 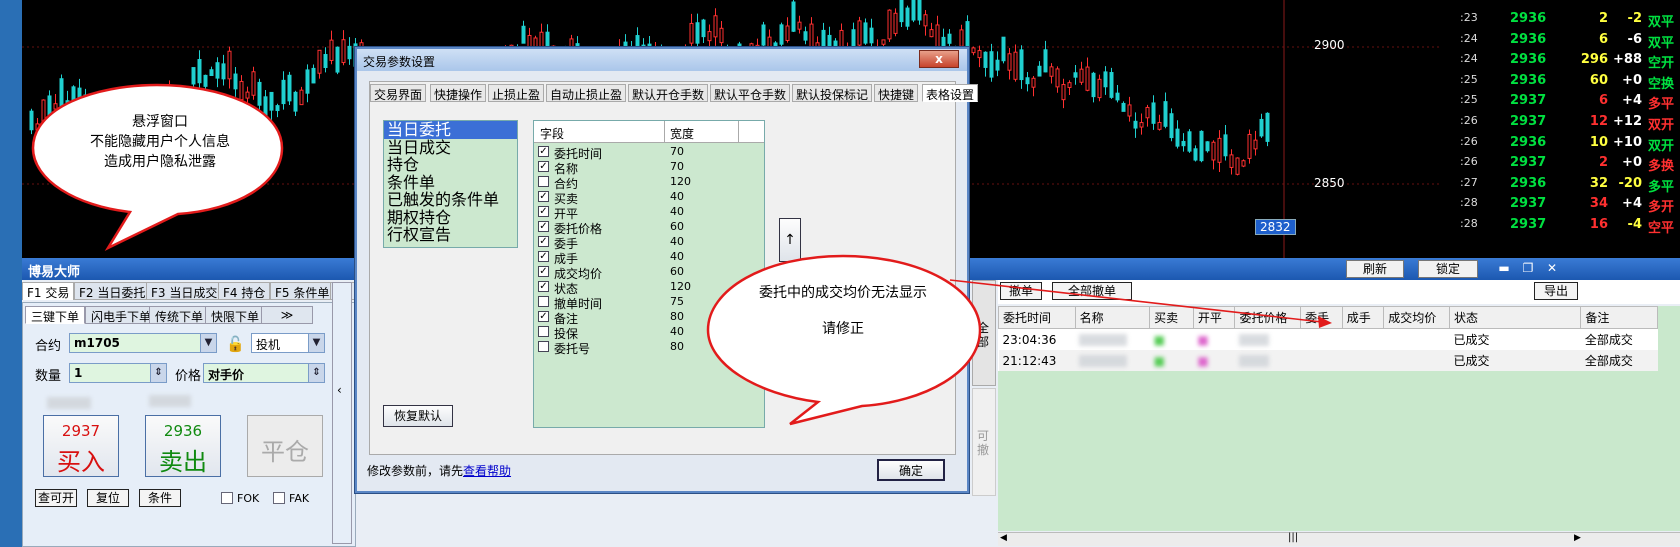 What do you see at coordinates (160, 122) in the screenshot?
I see `callout-left-line: 悬浮窗口` at bounding box center [160, 122].